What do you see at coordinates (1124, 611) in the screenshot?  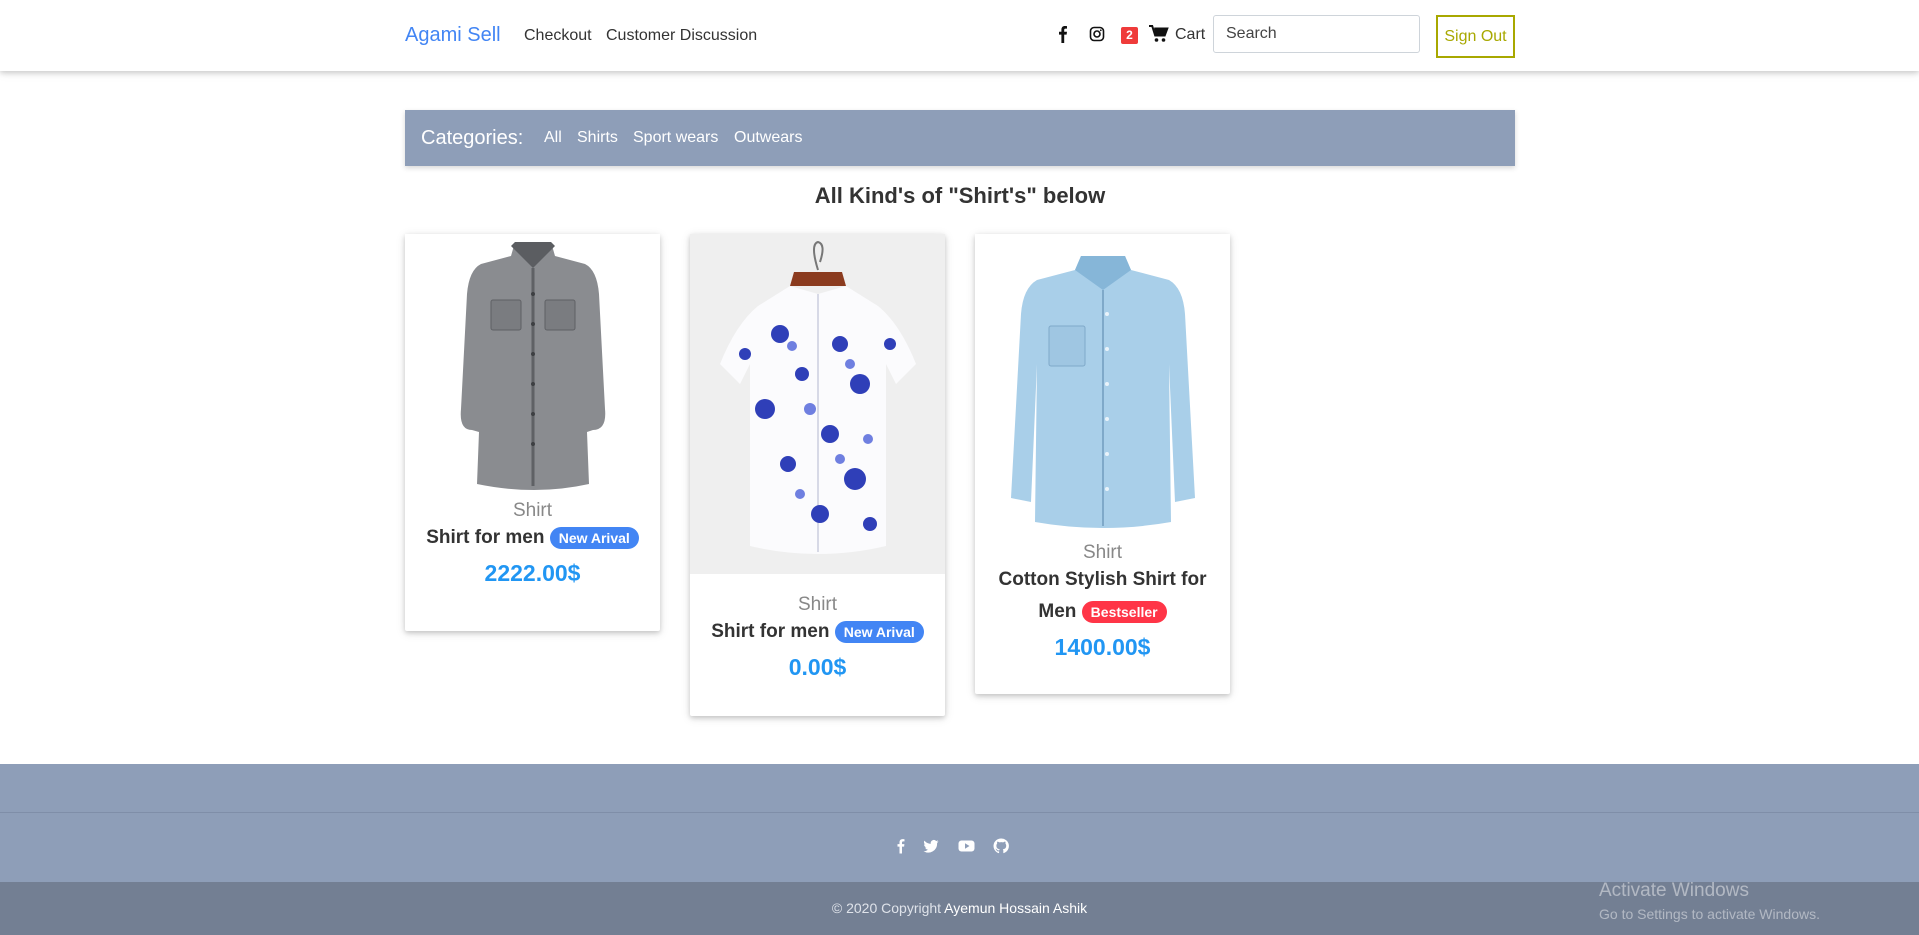 I see `product-badge: Bestseller` at bounding box center [1124, 611].